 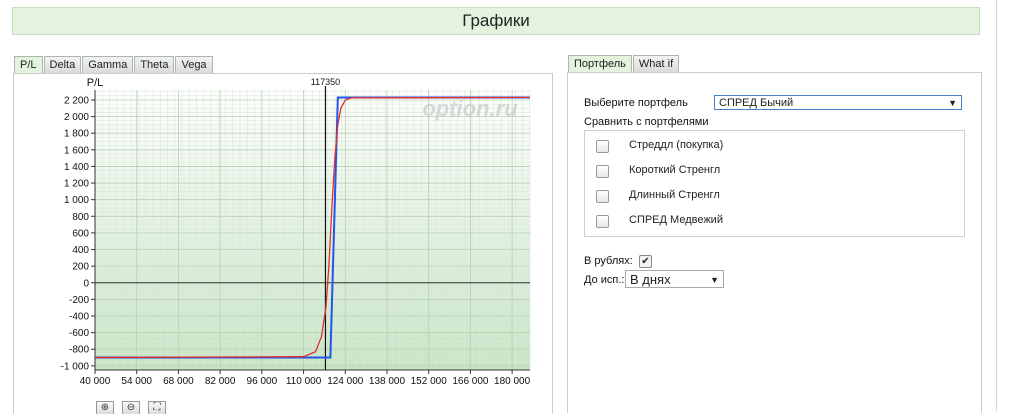 I want to click on spot-price-label: 117350, so click(x=325, y=82).